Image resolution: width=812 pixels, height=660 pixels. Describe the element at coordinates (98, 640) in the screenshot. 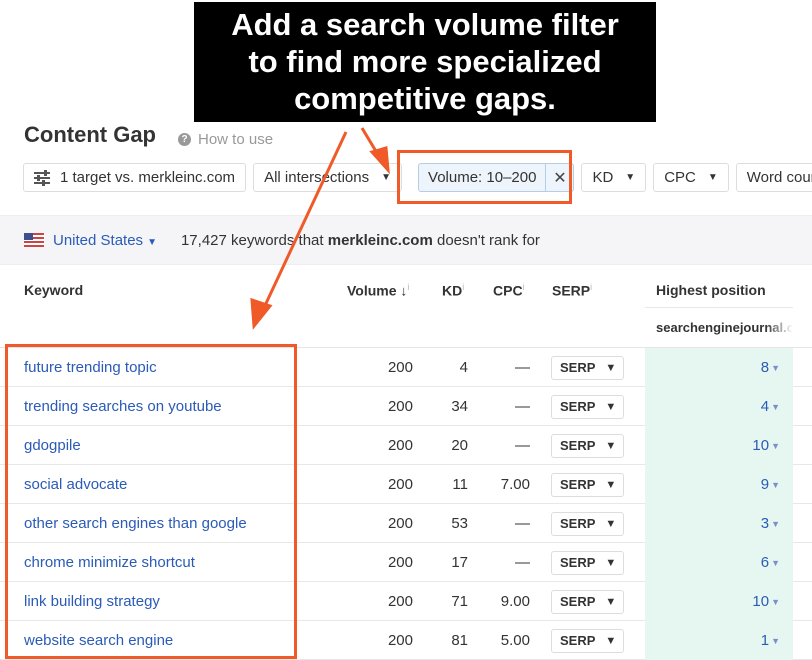

I see `keyword-link: website search engine` at that location.